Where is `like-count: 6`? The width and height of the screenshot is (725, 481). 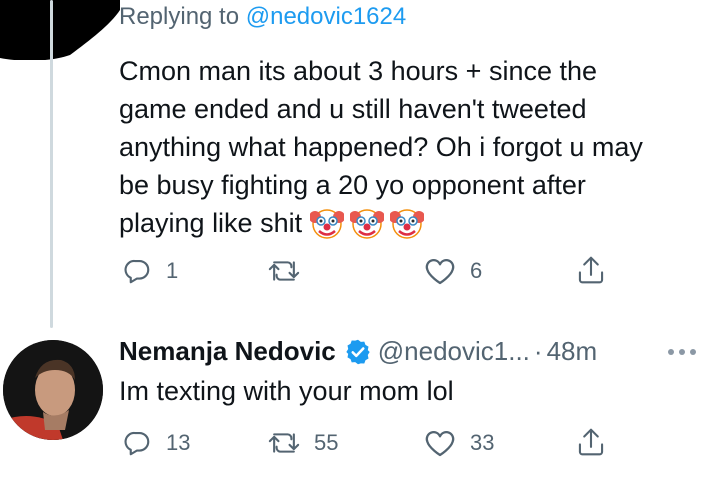
like-count: 6 is located at coordinates (476, 270).